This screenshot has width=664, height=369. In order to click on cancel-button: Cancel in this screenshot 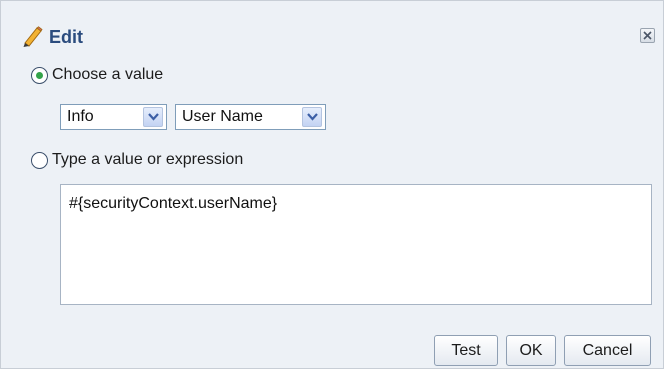, I will do `click(607, 350)`.